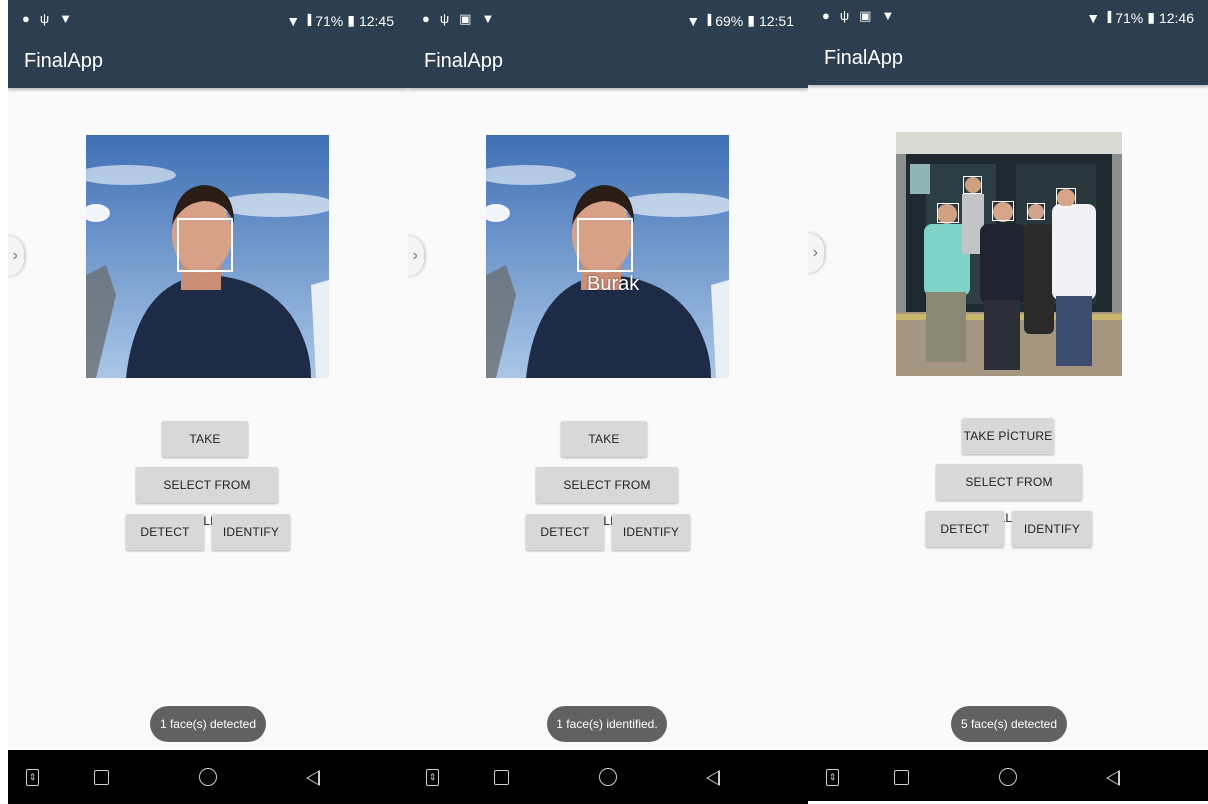 Image resolution: width=1208 pixels, height=804 pixels. Describe the element at coordinates (776, 20) in the screenshot. I see `clock: 12:51` at that location.